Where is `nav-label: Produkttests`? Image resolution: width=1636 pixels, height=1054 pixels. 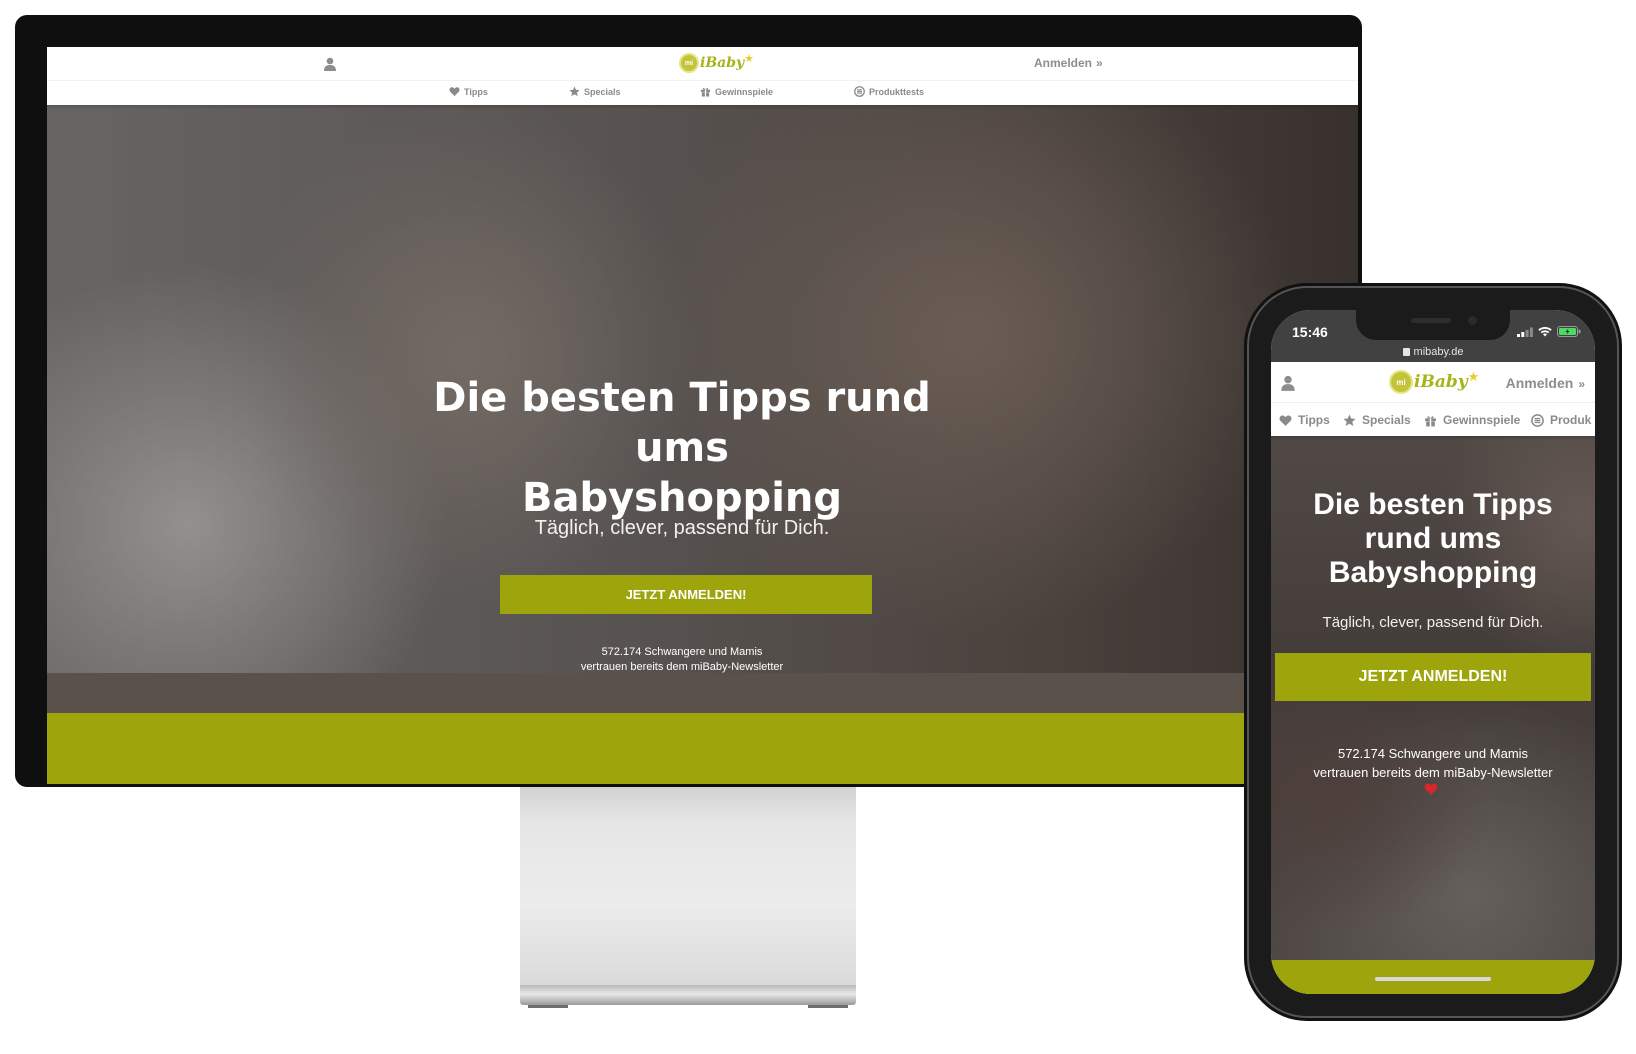 nav-label: Produkttests is located at coordinates (897, 91).